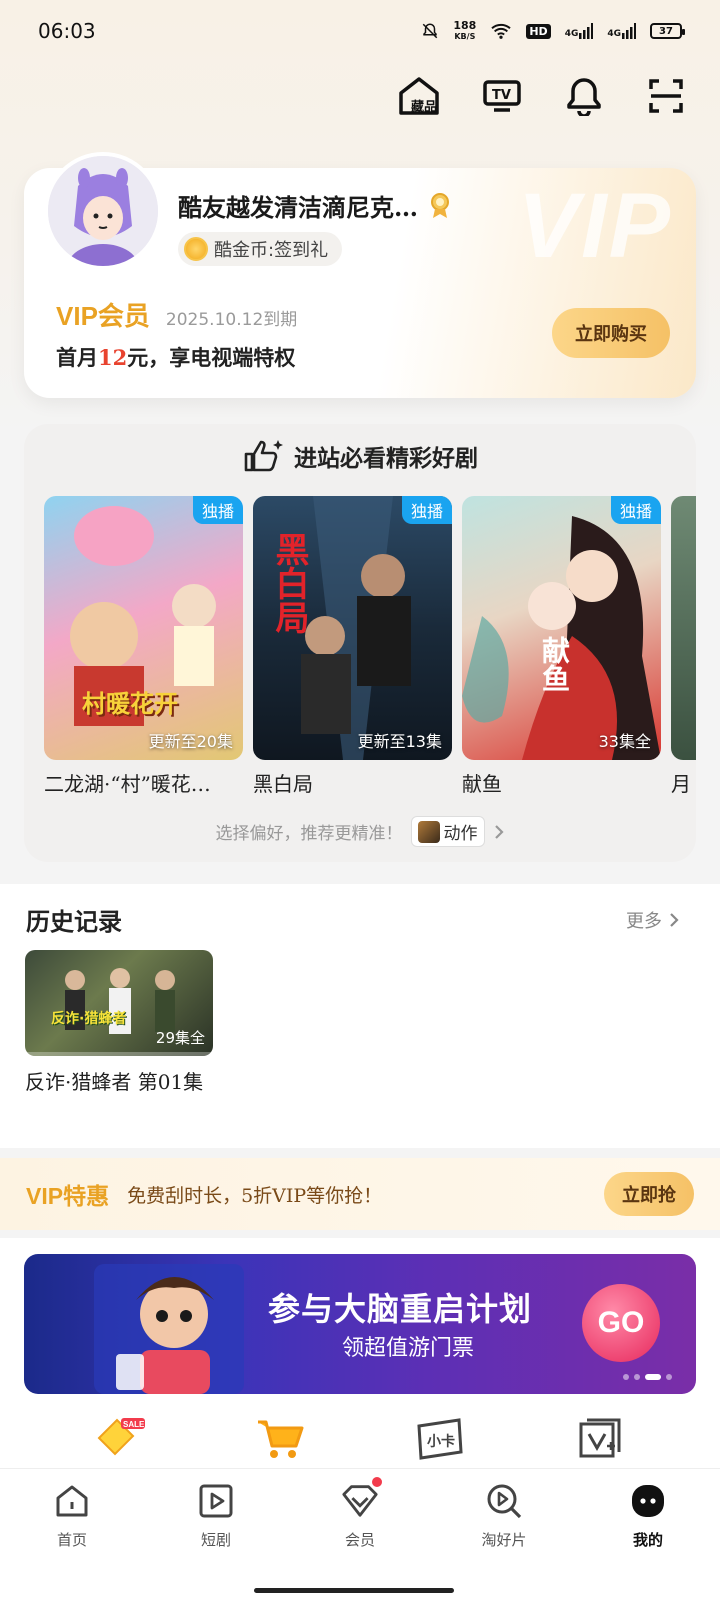 The image size is (720, 1600). I want to click on svg-text: SALE, so click(134, 1424).